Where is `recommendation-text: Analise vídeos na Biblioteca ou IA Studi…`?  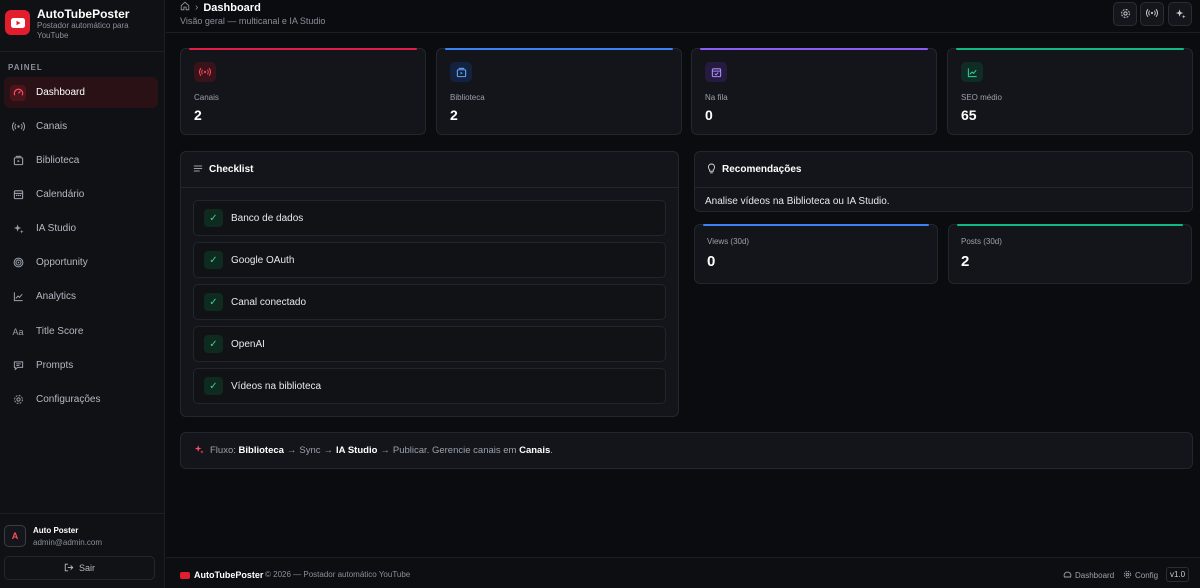 recommendation-text: Analise vídeos na Biblioteca ou IA Studi… is located at coordinates (797, 201).